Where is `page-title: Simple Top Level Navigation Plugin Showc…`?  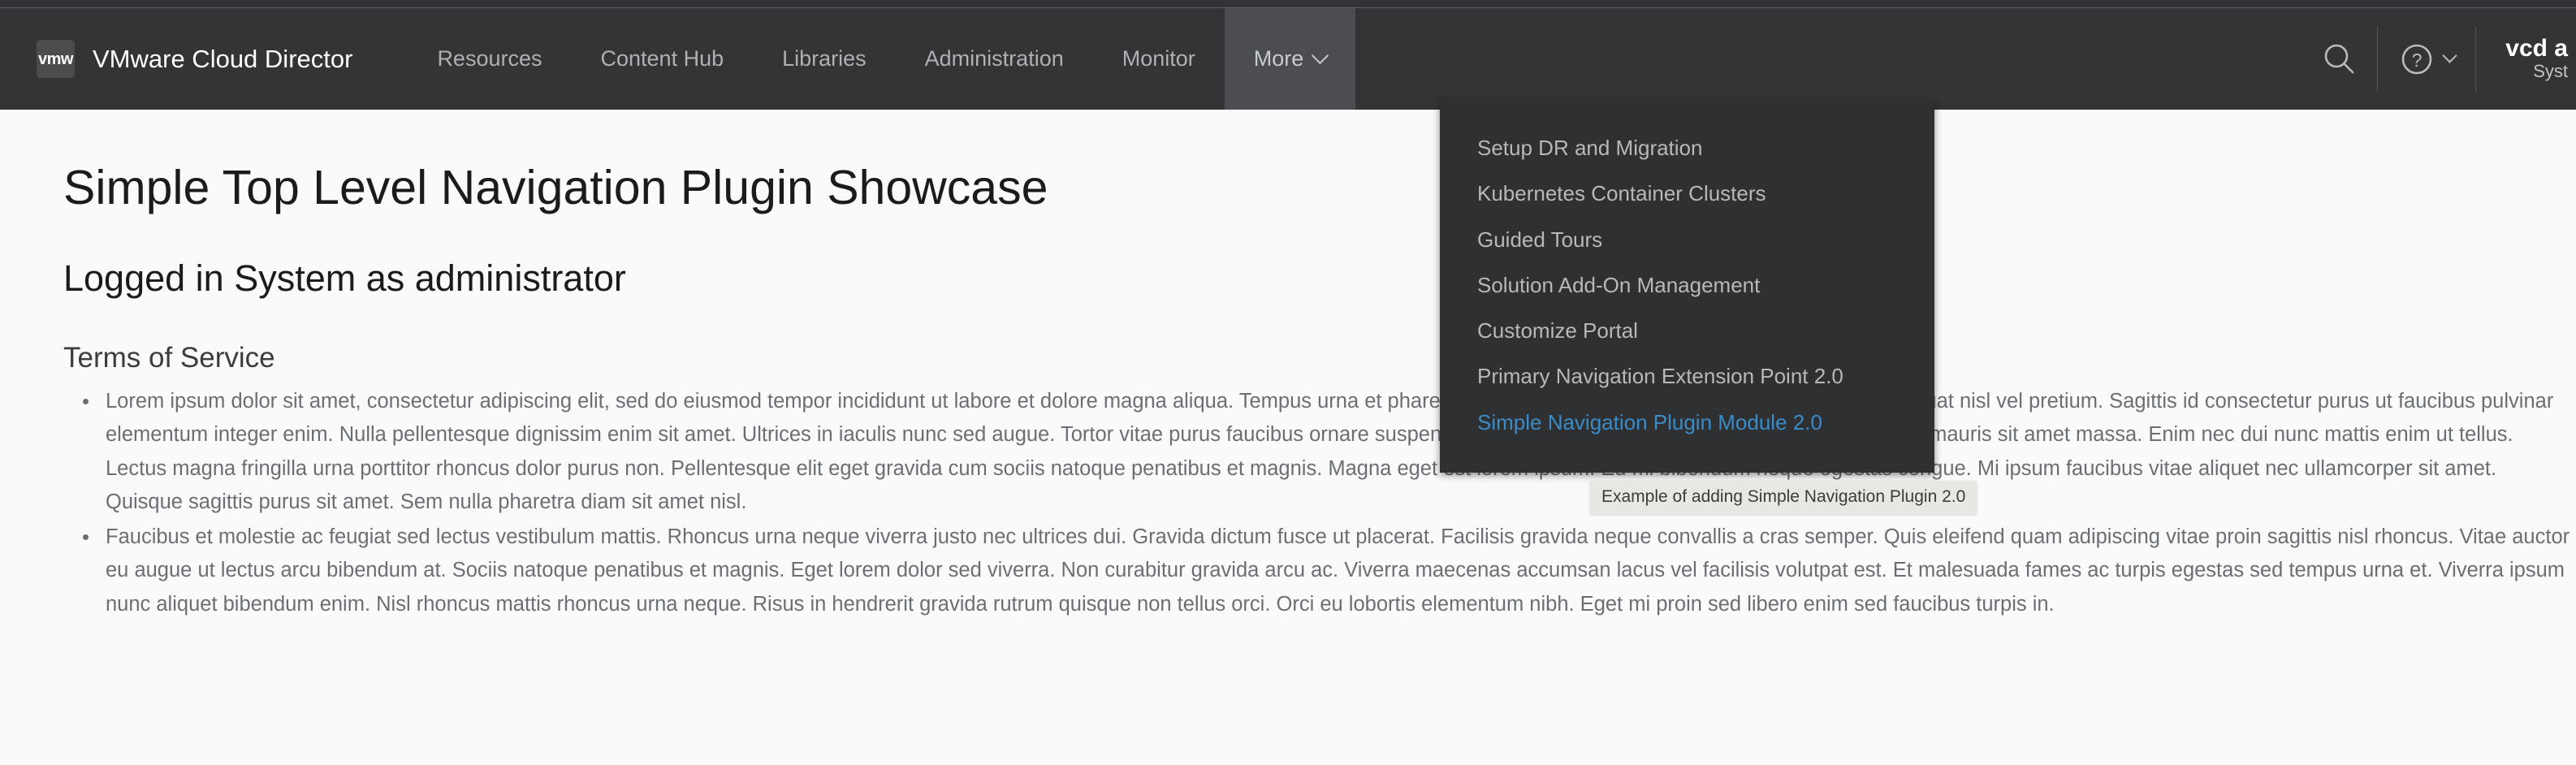
page-title: Simple Top Level Navigation Plugin Showc… is located at coordinates (555, 188).